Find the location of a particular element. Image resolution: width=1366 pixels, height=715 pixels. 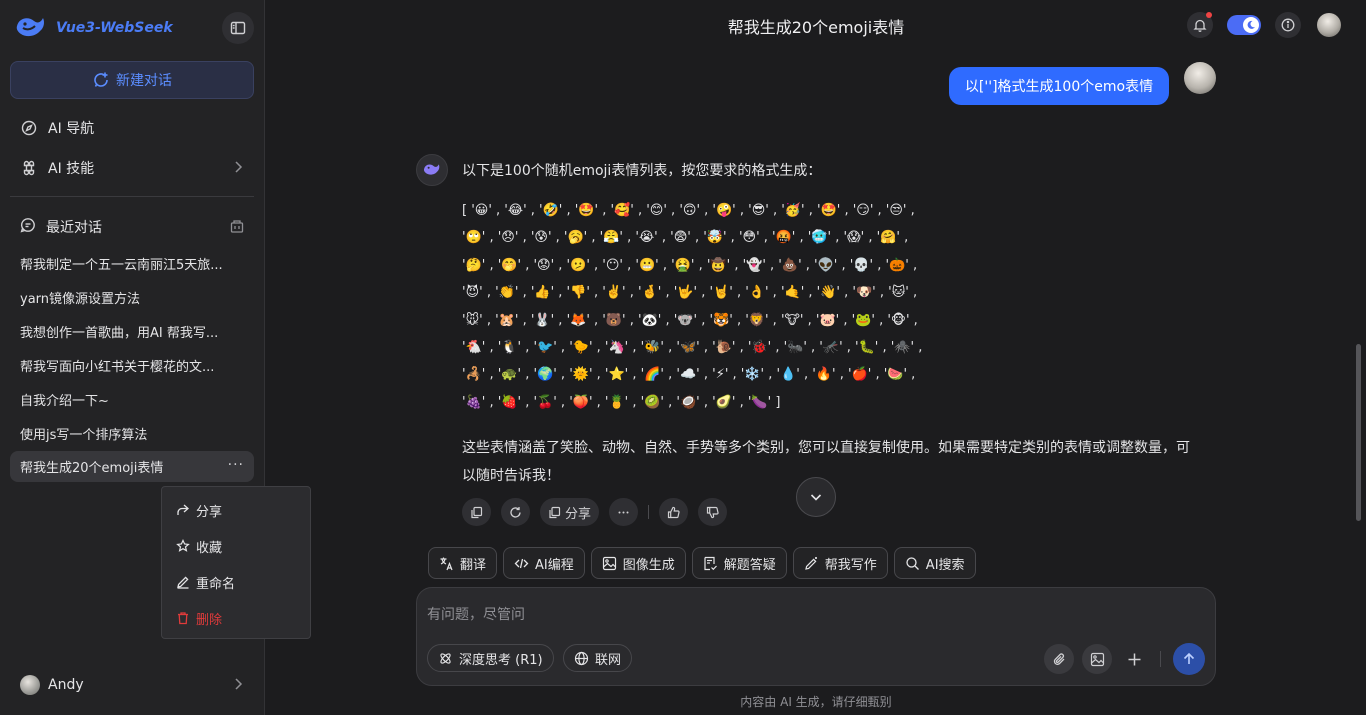

search-icon is located at coordinates (912, 563).